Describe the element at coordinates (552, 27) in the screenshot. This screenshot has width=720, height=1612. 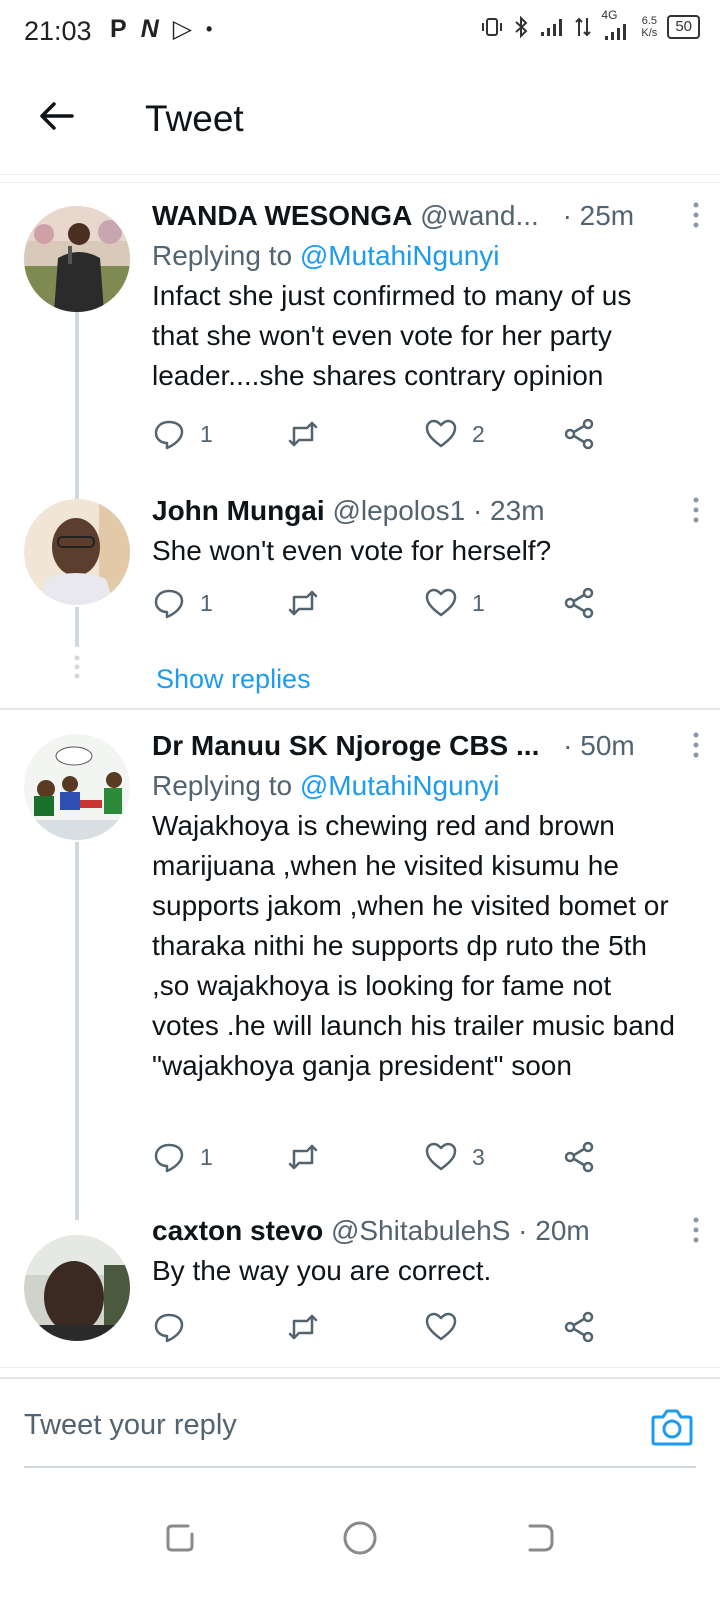
I see `signal-icon` at that location.